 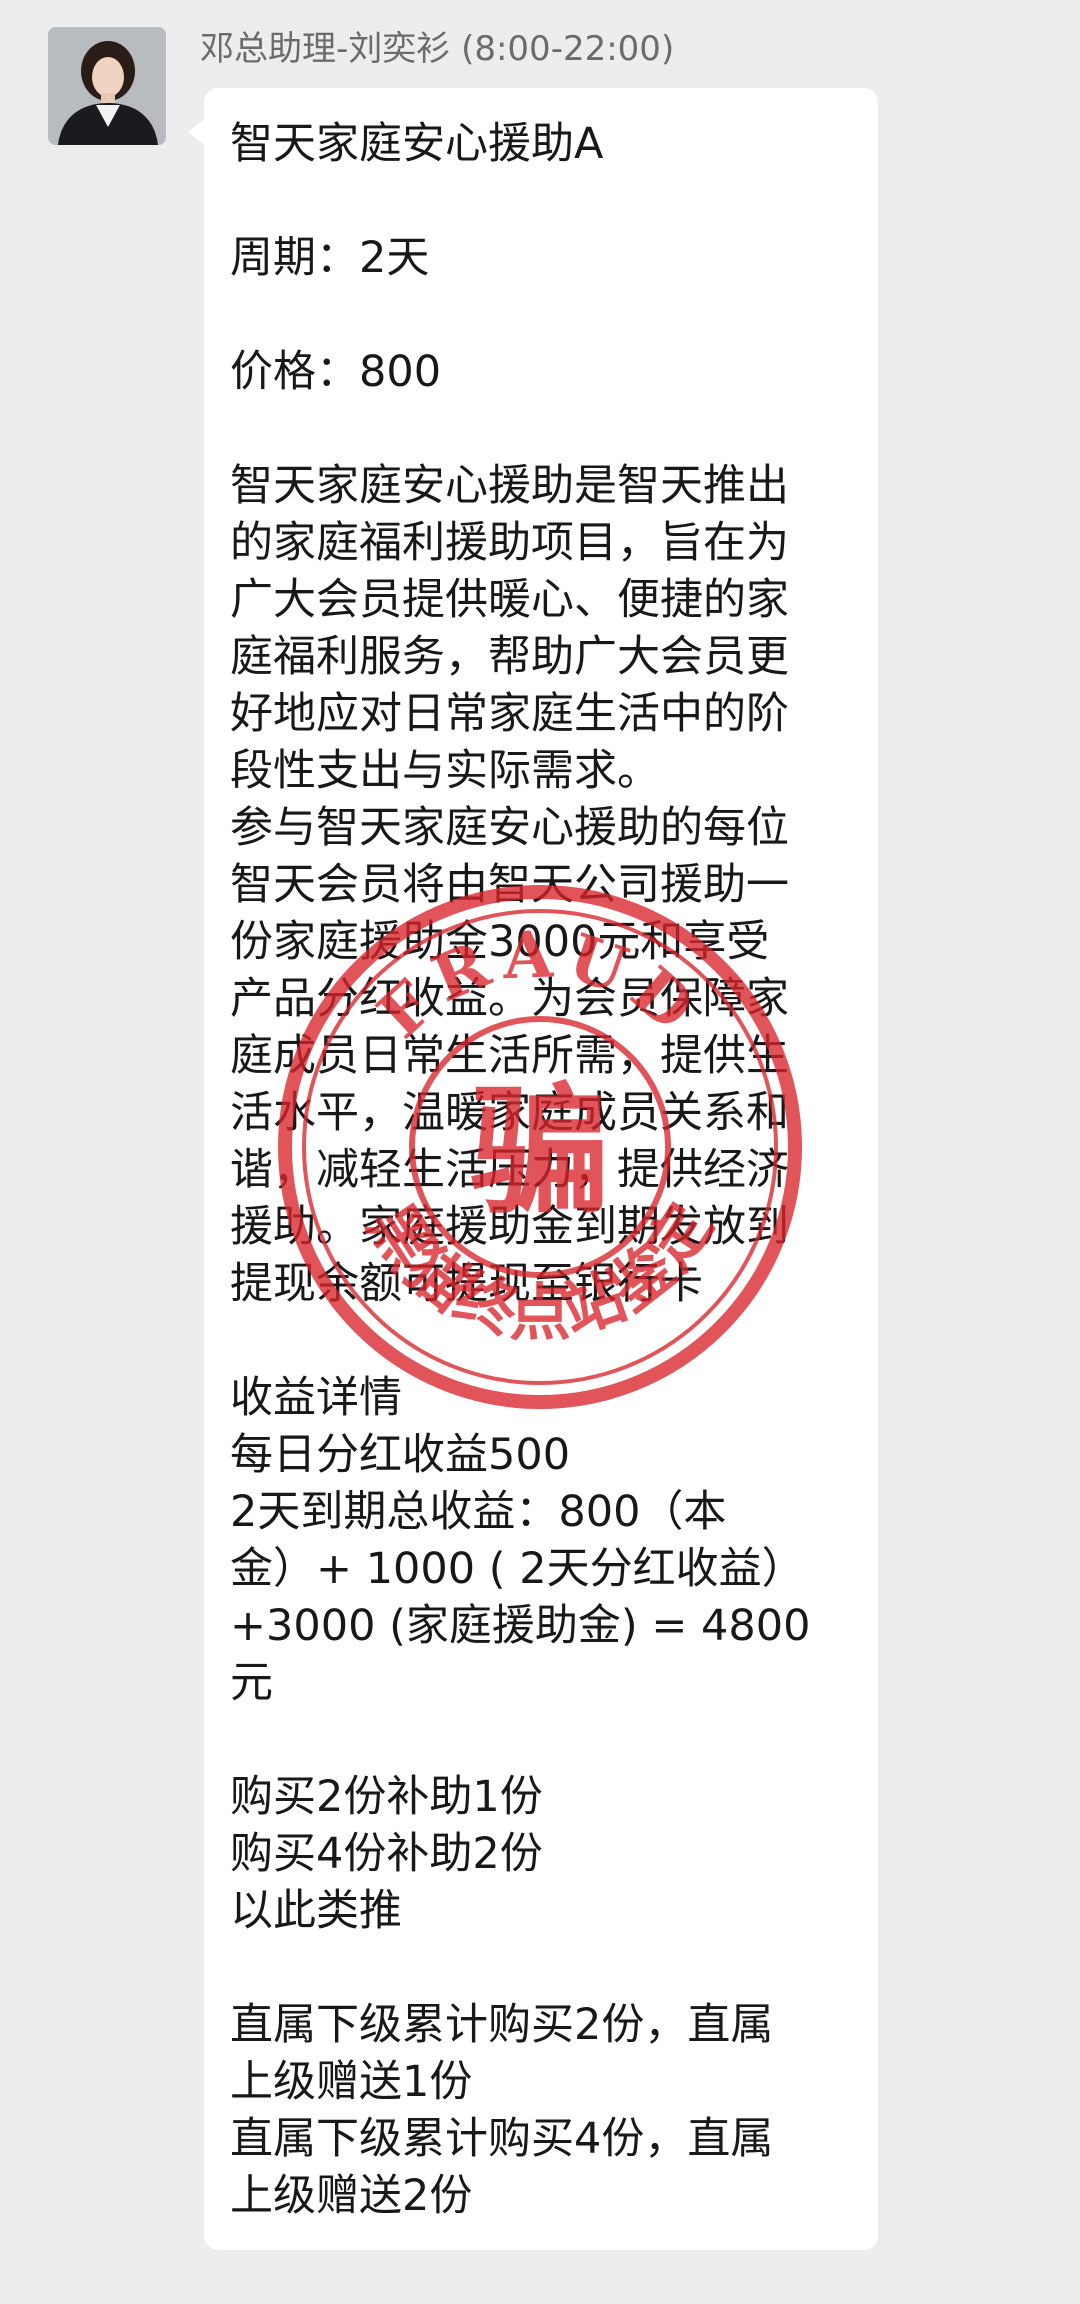 I want to click on bonus-line: 购买4份补助2份, so click(x=386, y=1854).